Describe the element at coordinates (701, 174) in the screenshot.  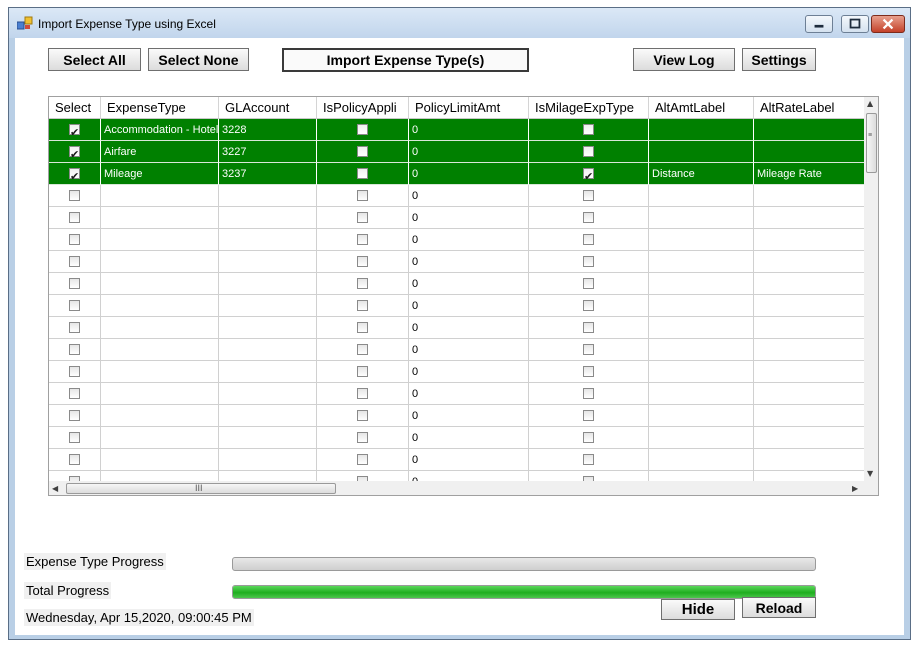
I see `alt-amt-label-cell: Distance` at that location.